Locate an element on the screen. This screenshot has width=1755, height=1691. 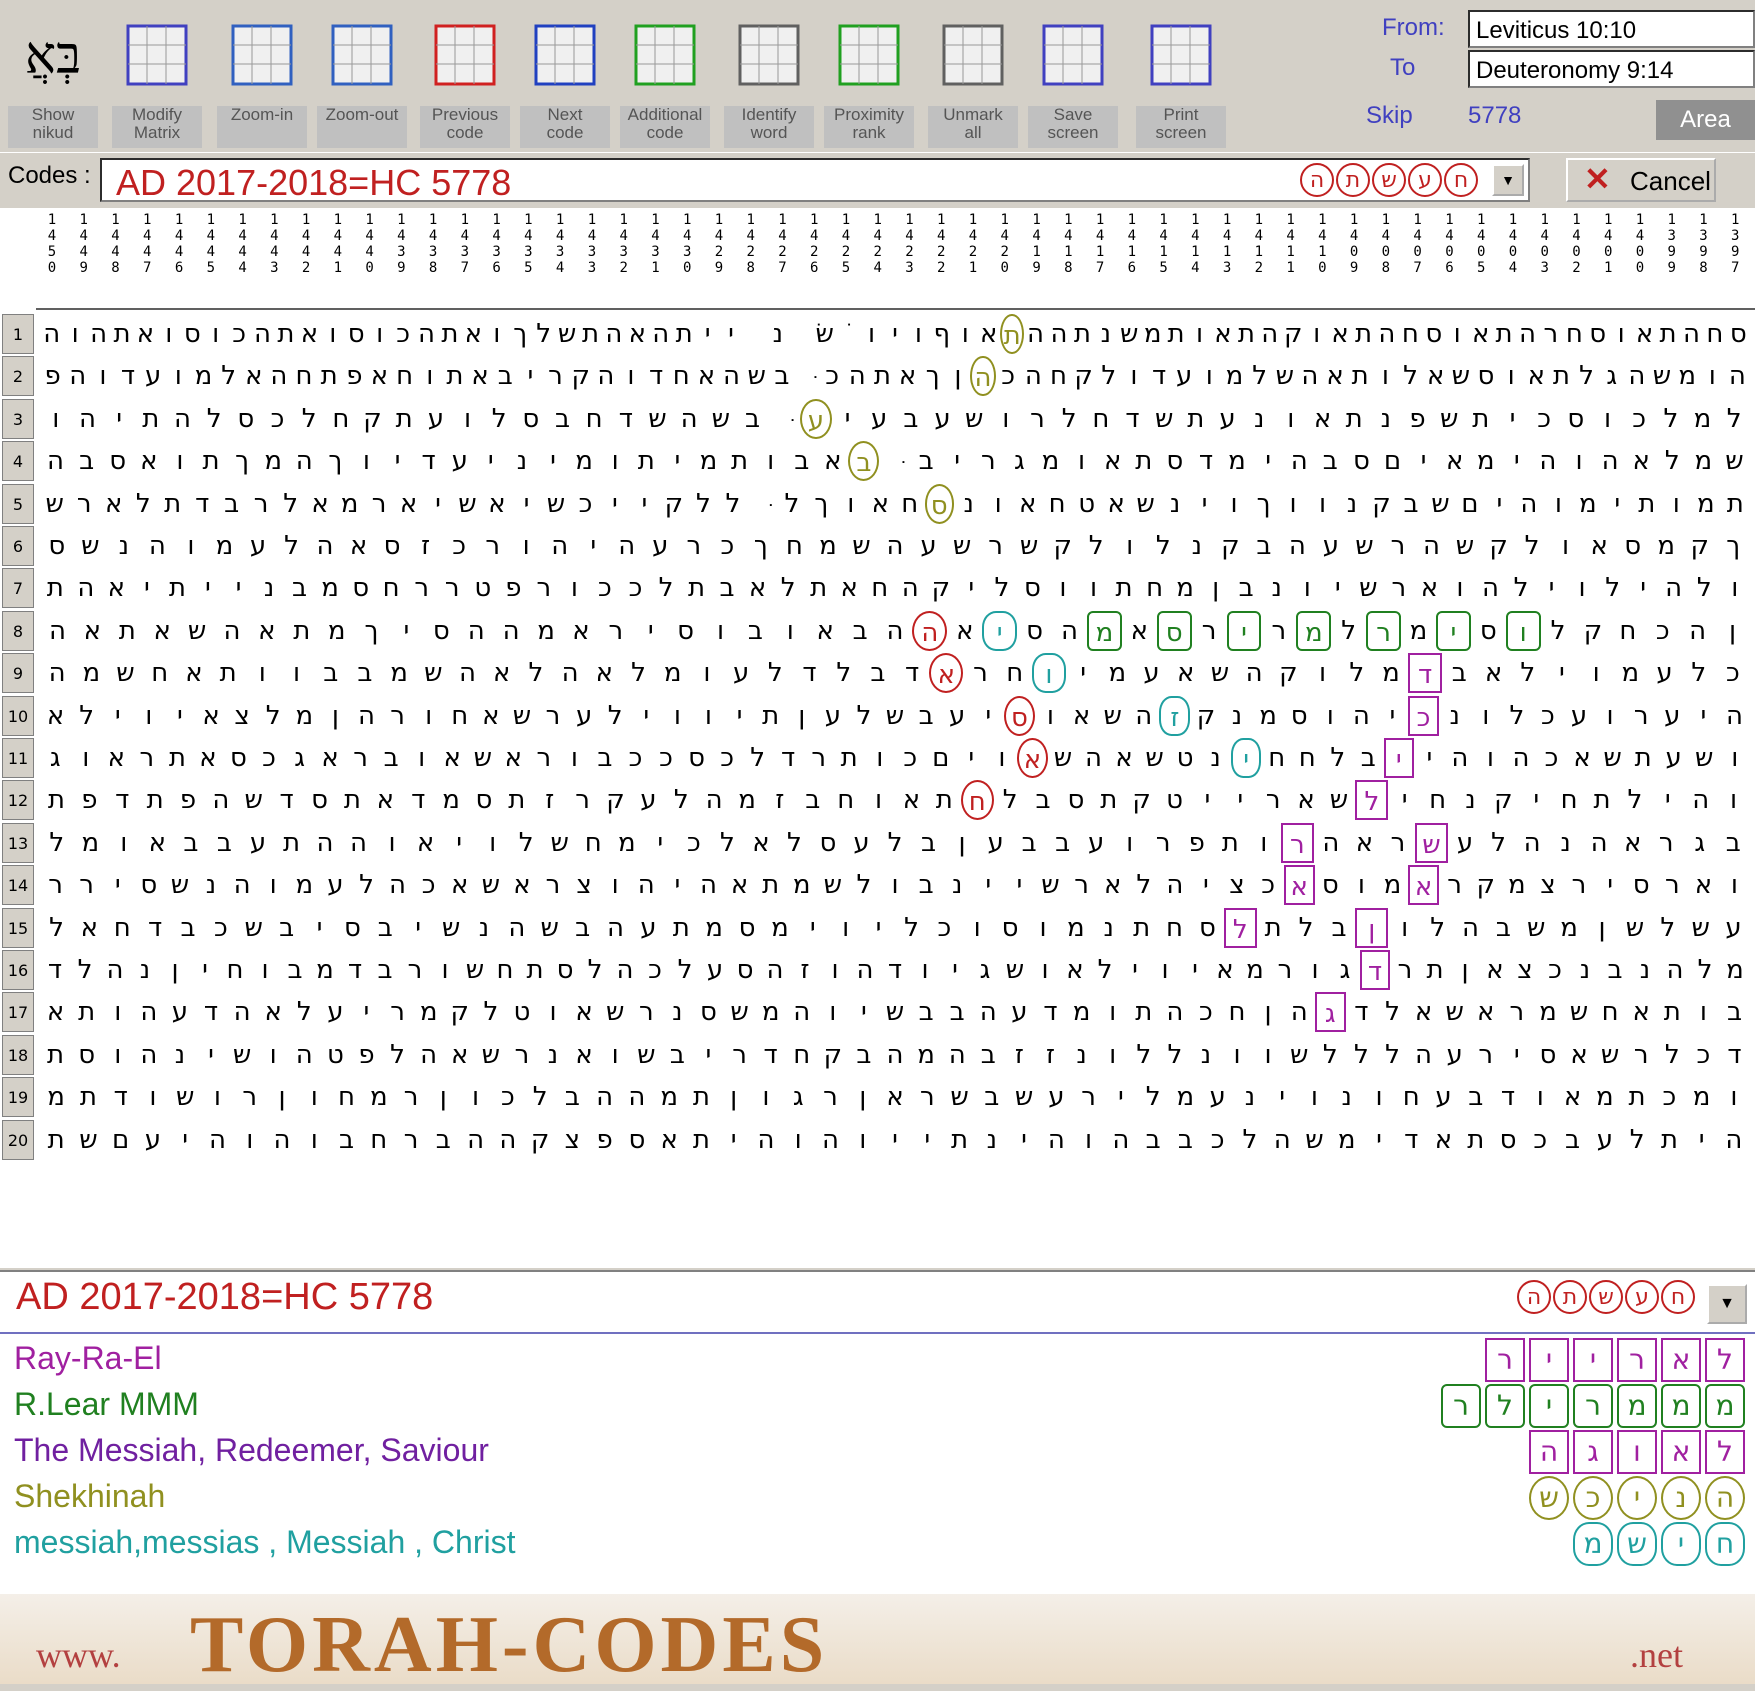
matrix-letter: ׁ is located at coordinates (801, 334).